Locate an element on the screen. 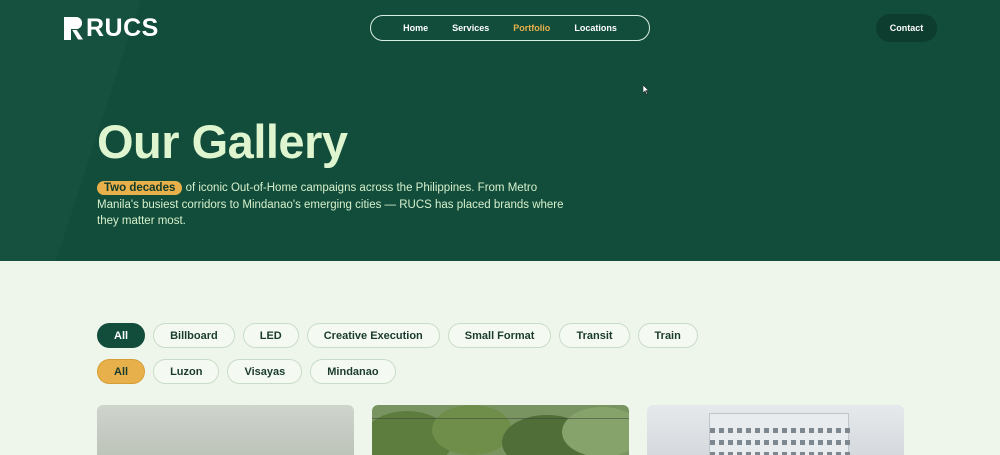 This screenshot has height=455, width=1000. nav-item-home: Home is located at coordinates (415, 28).